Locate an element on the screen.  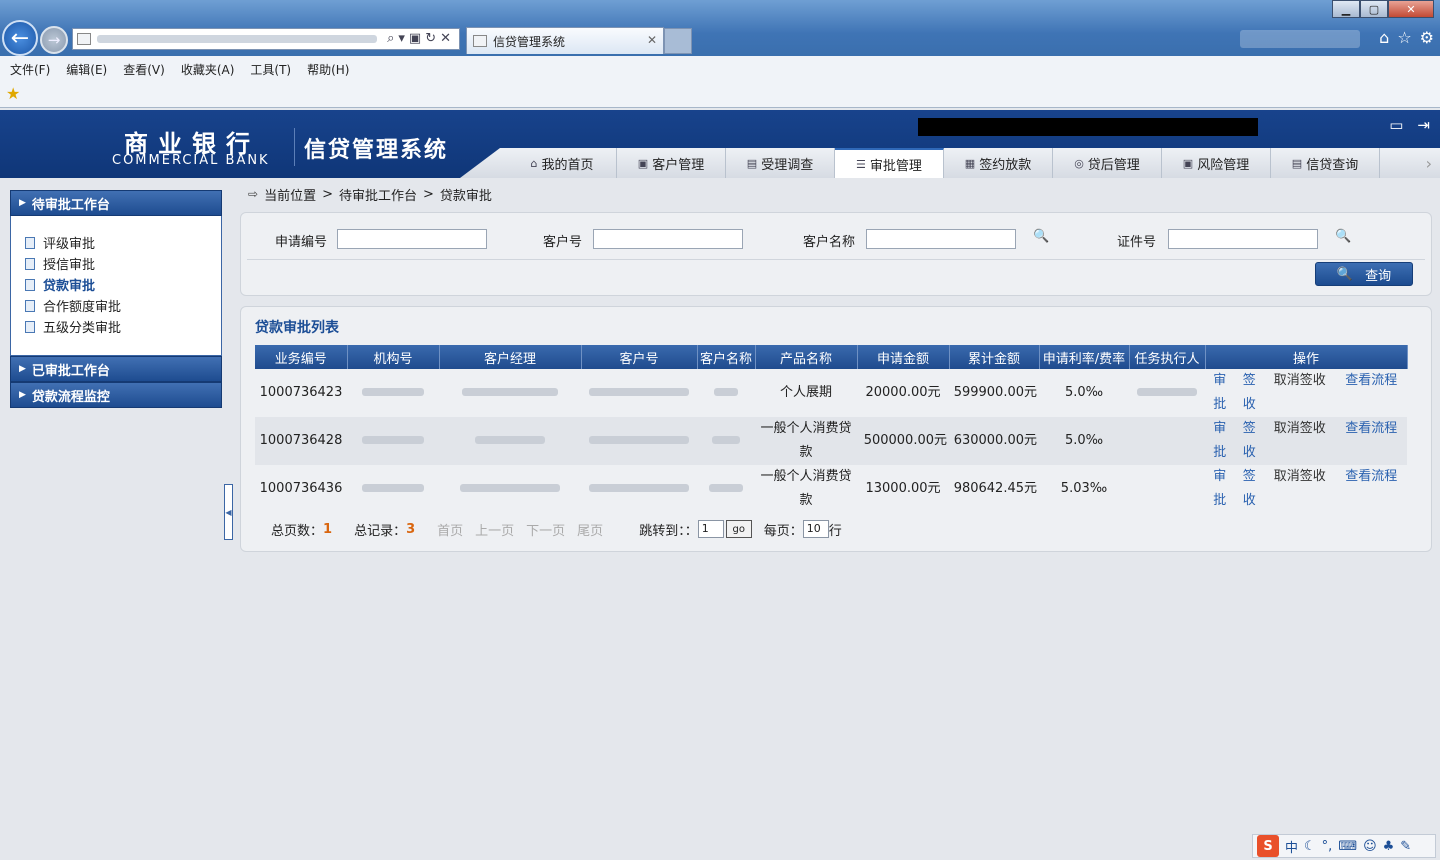
keyboard-icon: ⌨ is located at coordinates (1347, 846).